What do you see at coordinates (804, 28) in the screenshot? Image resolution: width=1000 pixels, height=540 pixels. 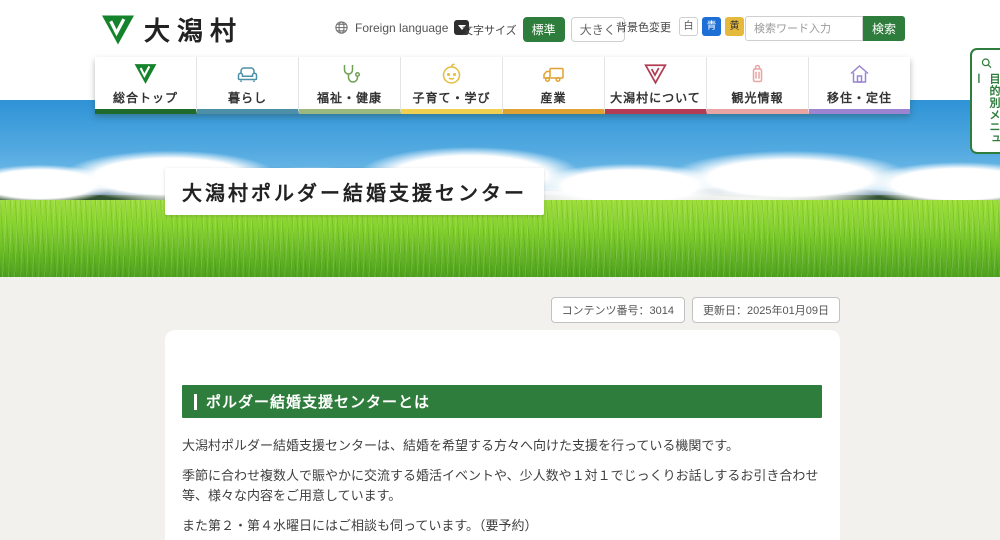 I see `search-input` at bounding box center [804, 28].